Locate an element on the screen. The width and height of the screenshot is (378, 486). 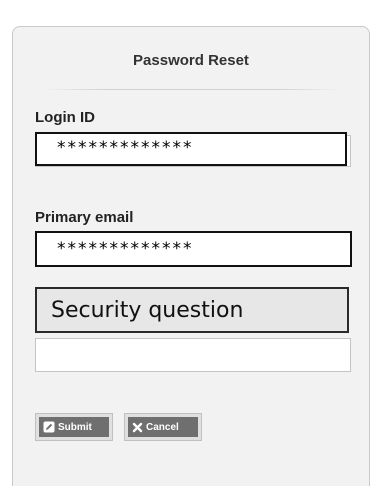
submit-button-label: Submit is located at coordinates (75, 427).